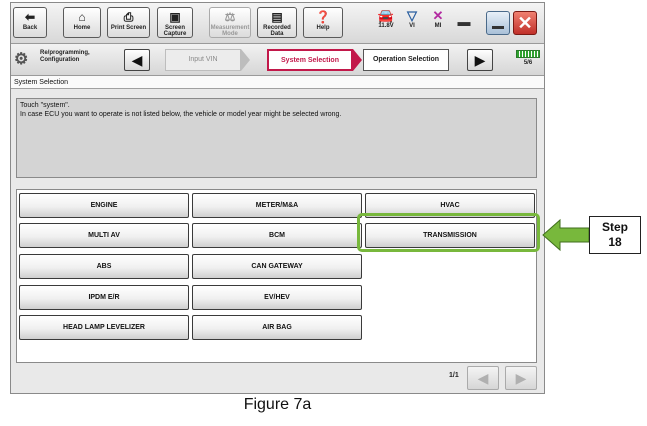 The image size is (647, 426). I want to click on page-indicator: 1/1, so click(454, 375).